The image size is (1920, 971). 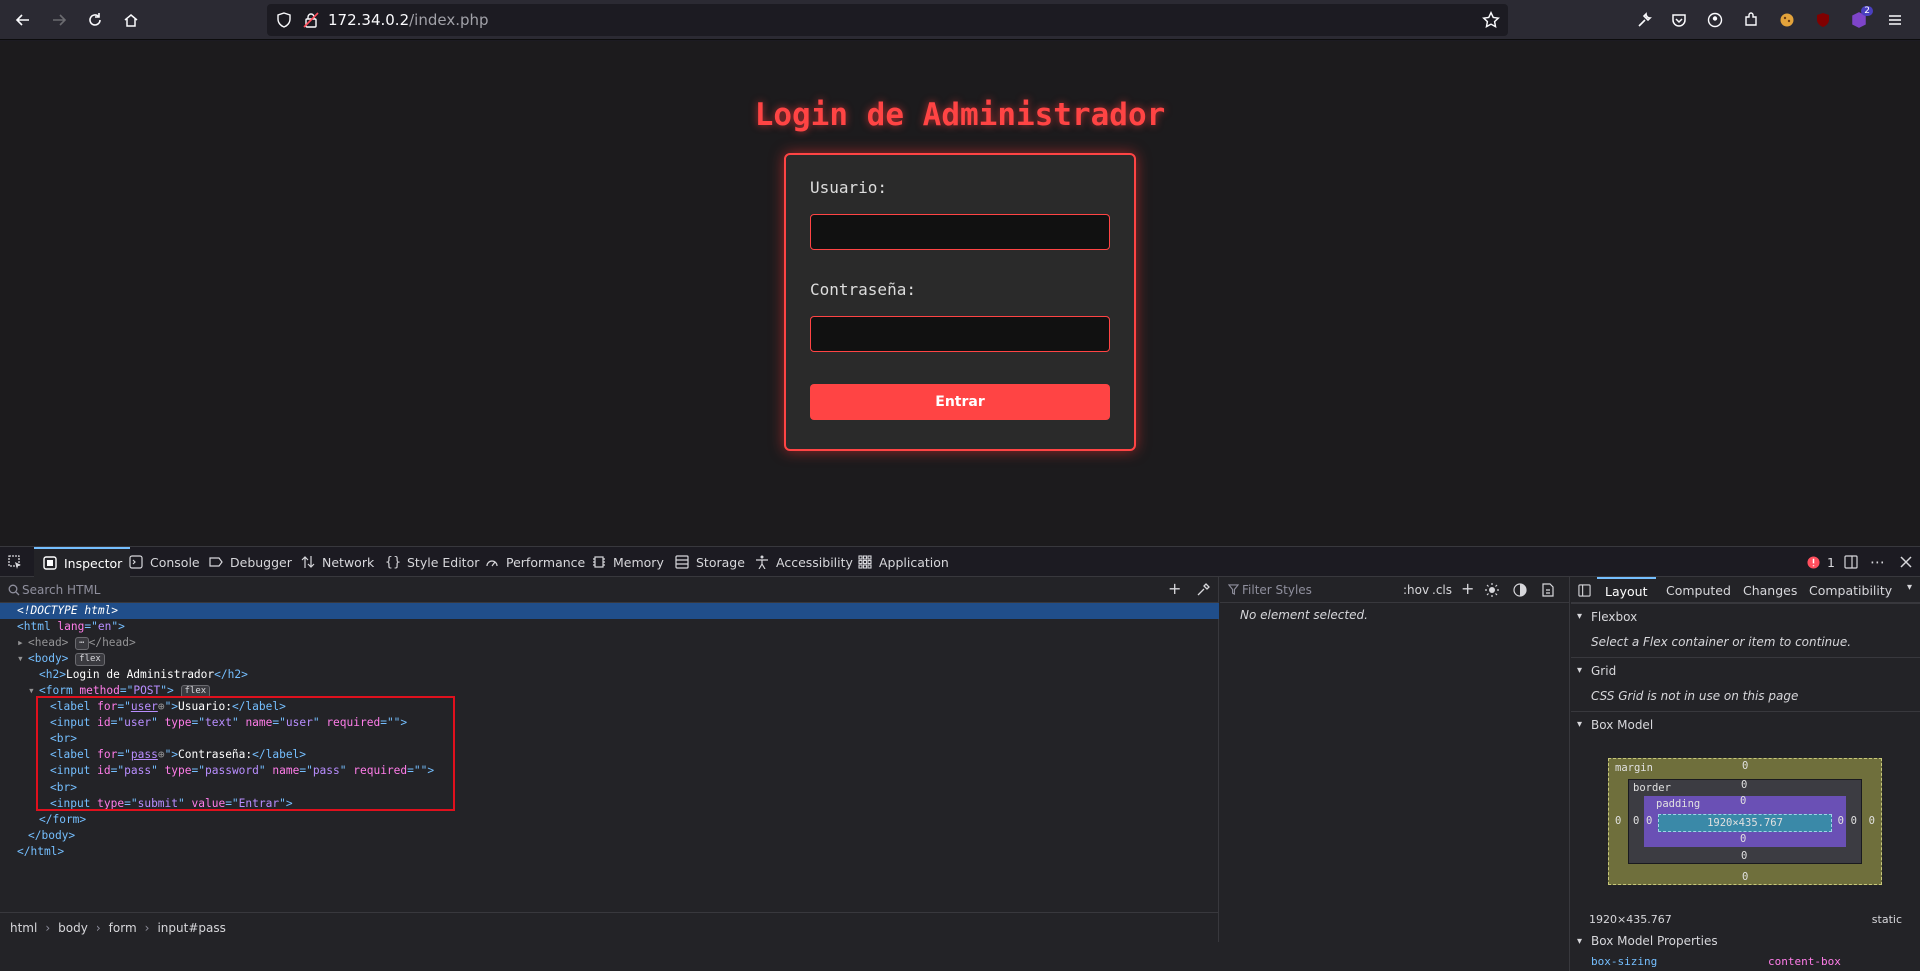 I want to click on performance-icon, so click(x=492, y=562).